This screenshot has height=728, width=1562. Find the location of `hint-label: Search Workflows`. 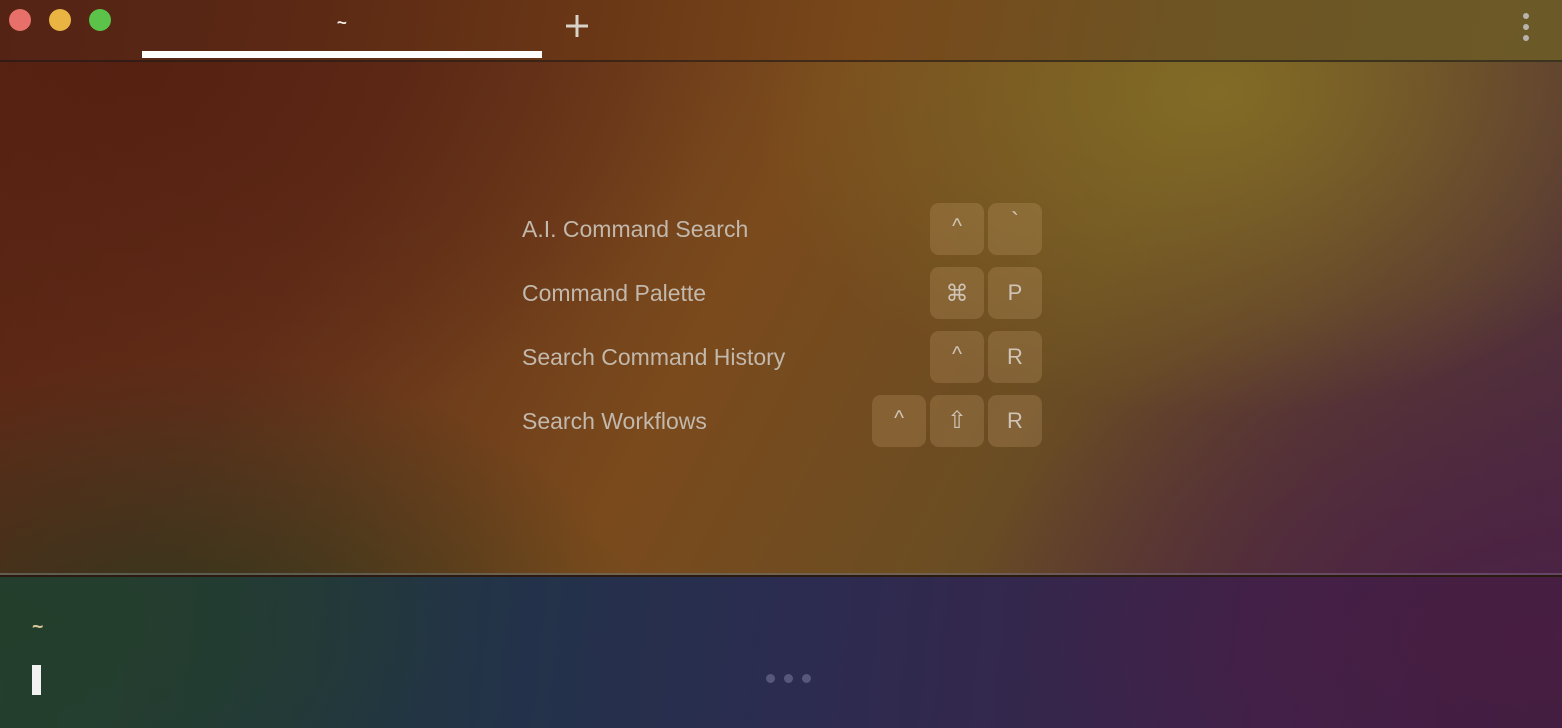

hint-label: Search Workflows is located at coordinates (614, 420).